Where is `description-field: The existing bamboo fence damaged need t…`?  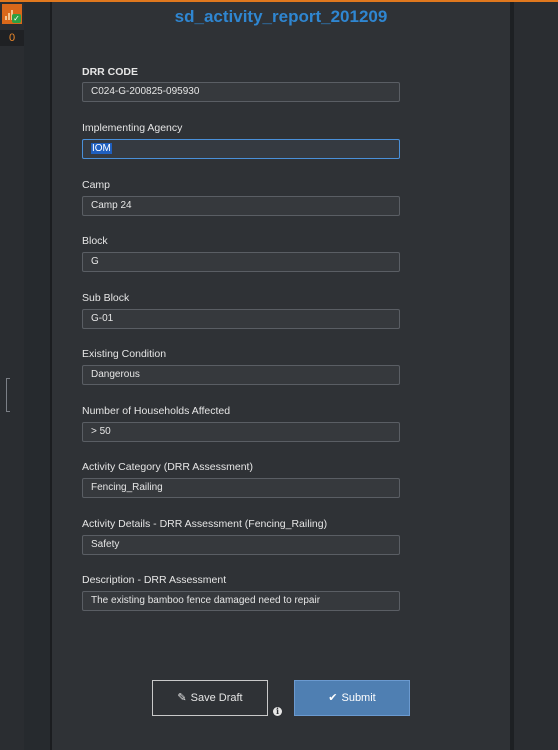
description-field: The existing bamboo fence damaged need t… is located at coordinates (241, 601).